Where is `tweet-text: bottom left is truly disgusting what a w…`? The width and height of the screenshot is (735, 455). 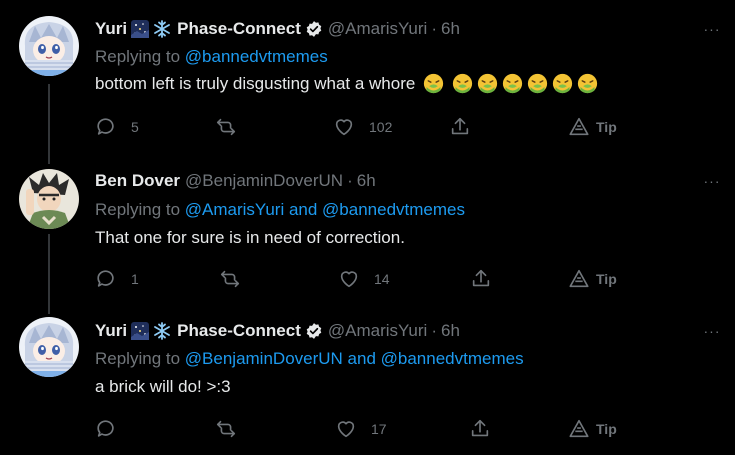 tweet-text: bottom left is truly disgusting what a w… is located at coordinates (346, 83).